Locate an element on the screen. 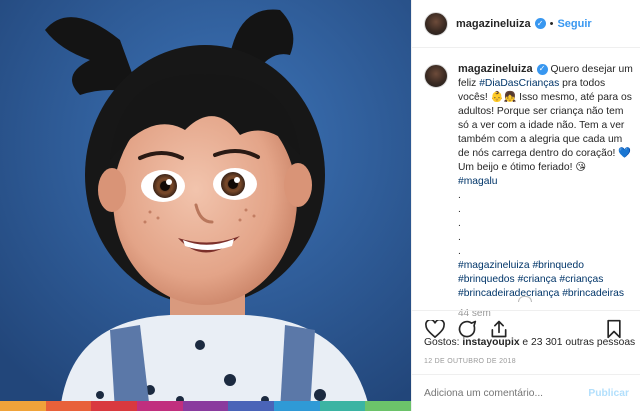  publish-button: Publicar is located at coordinates (608, 393).